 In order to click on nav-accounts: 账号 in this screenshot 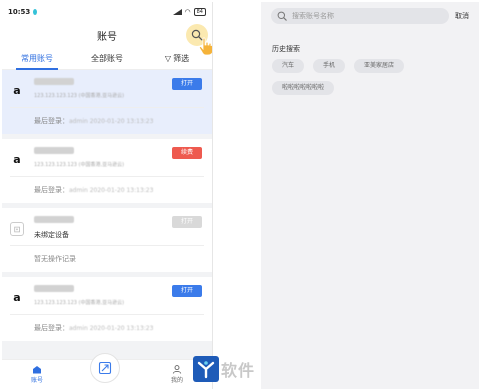, I will do `click(37, 374)`.